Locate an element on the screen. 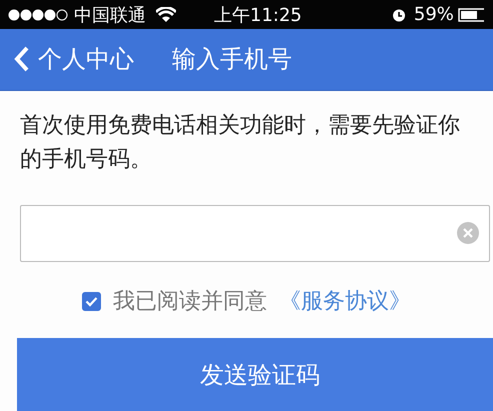 The width and height of the screenshot is (493, 411). back-button: 个人中心 is located at coordinates (74, 59).